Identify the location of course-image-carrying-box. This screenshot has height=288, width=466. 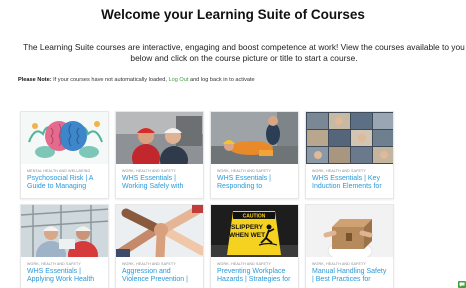
(349, 231).